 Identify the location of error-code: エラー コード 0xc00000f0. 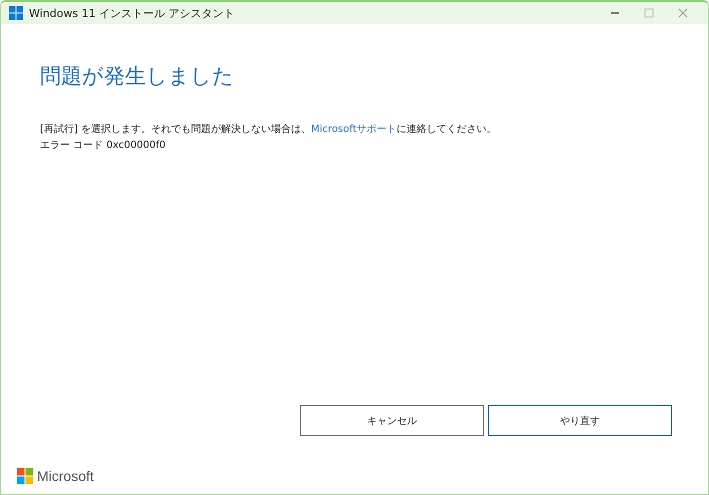
(103, 145).